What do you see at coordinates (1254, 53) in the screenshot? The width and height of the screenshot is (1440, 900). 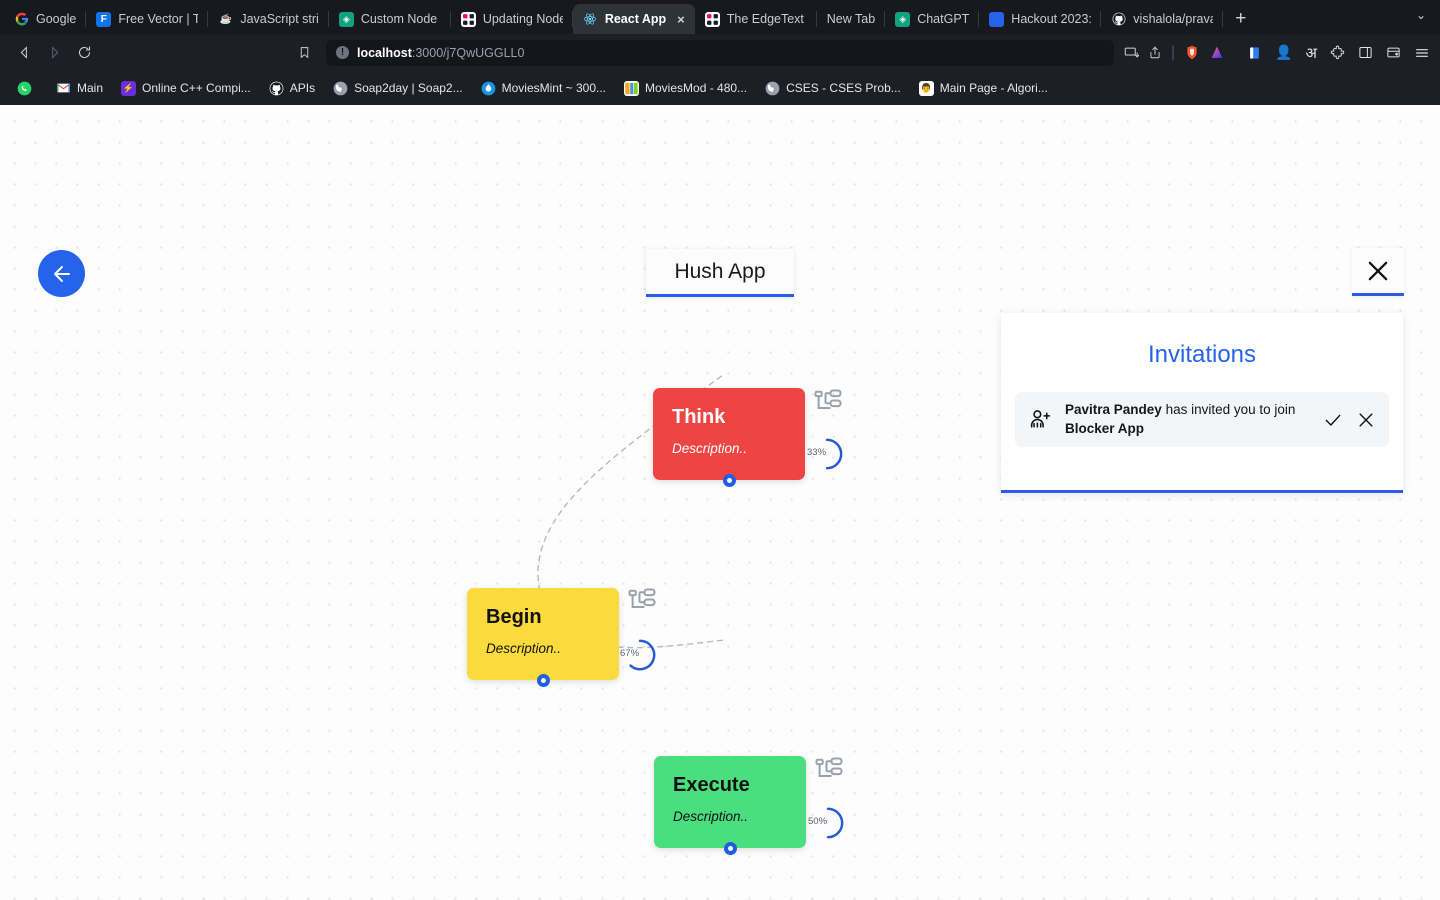 I see `reading-list-icon` at bounding box center [1254, 53].